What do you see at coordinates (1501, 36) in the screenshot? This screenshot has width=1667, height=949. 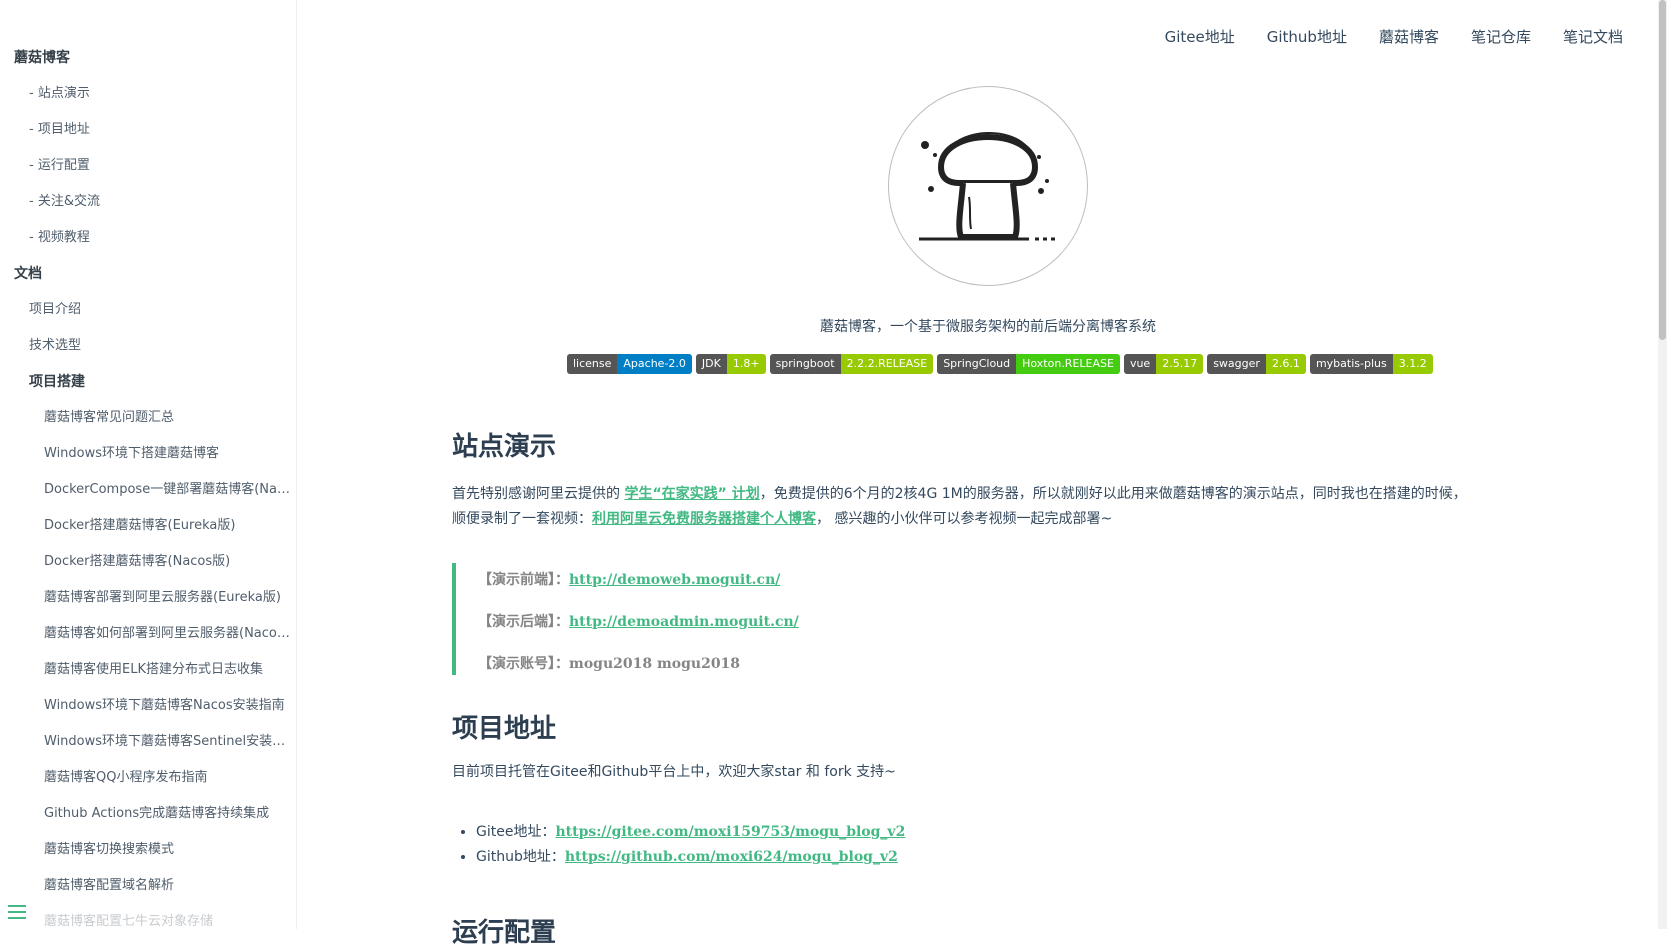 I see `nav-link-notes-repo: 笔记仓库` at bounding box center [1501, 36].